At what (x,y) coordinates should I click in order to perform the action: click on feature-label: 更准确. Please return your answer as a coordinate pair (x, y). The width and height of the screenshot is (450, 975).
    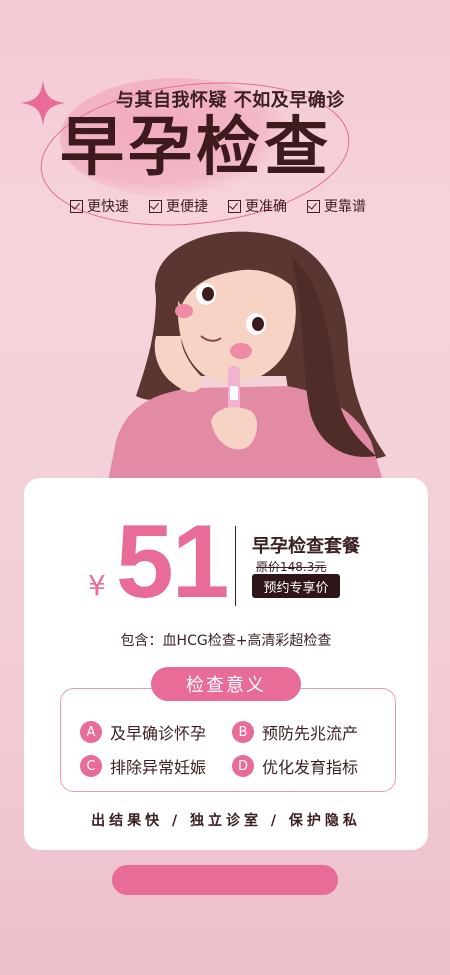
    Looking at the image, I should click on (266, 207).